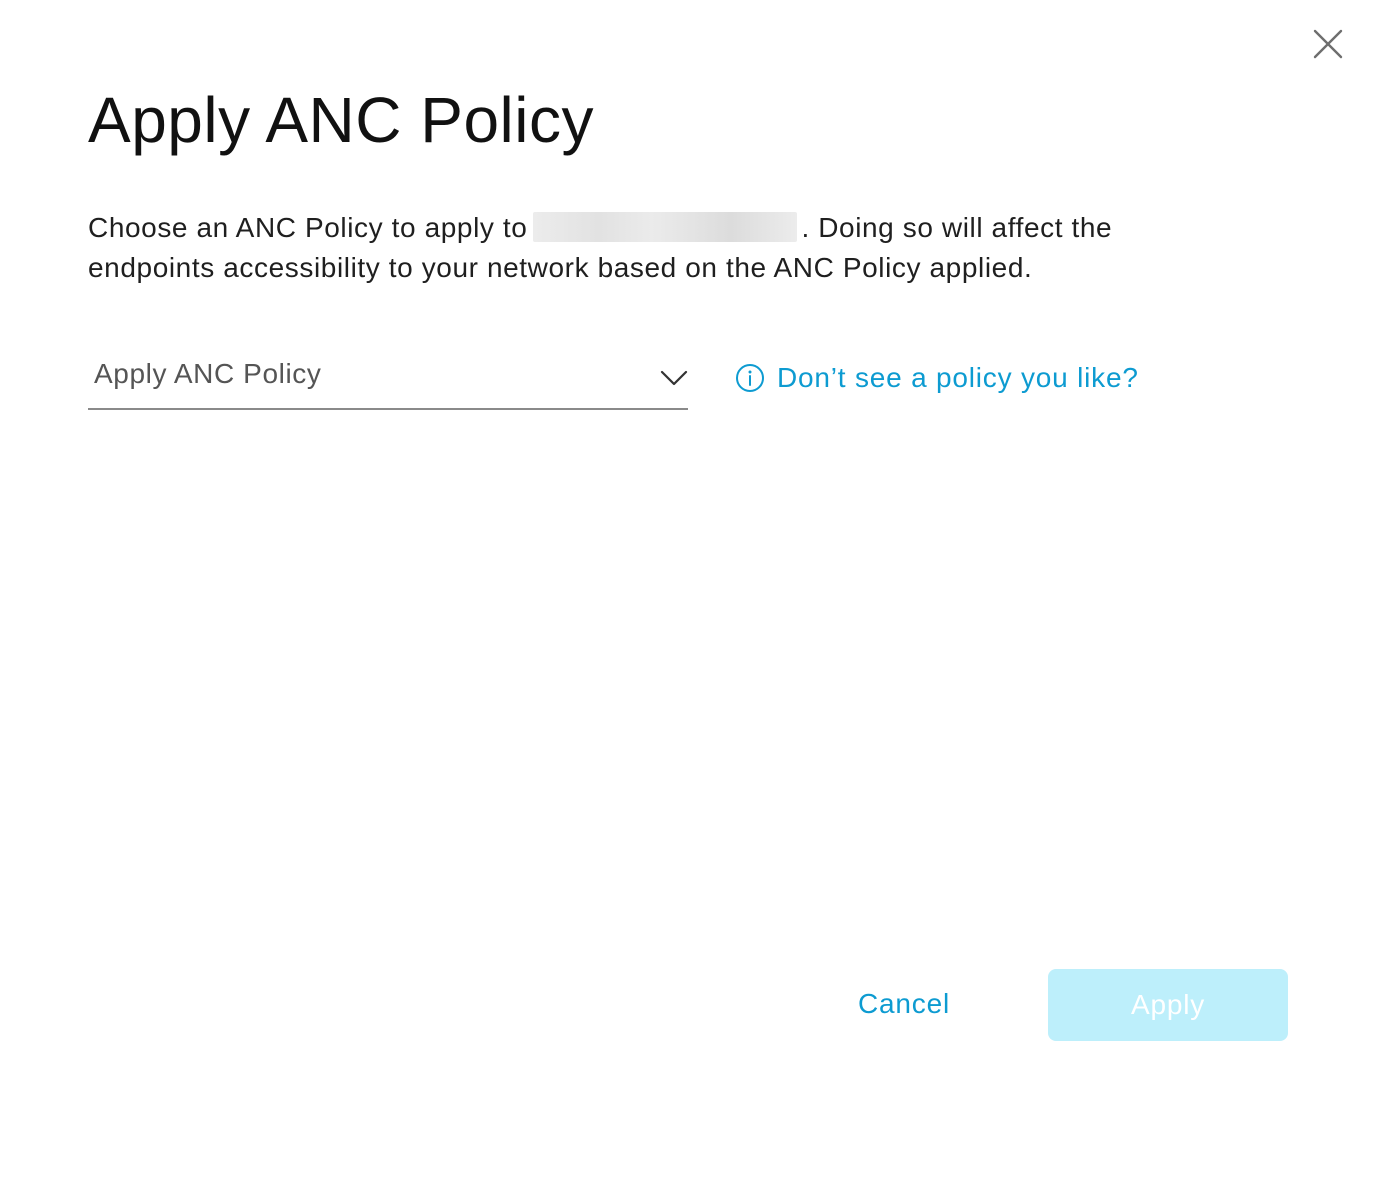  I want to click on dialog-title: Apply ANC Policy, so click(341, 120).